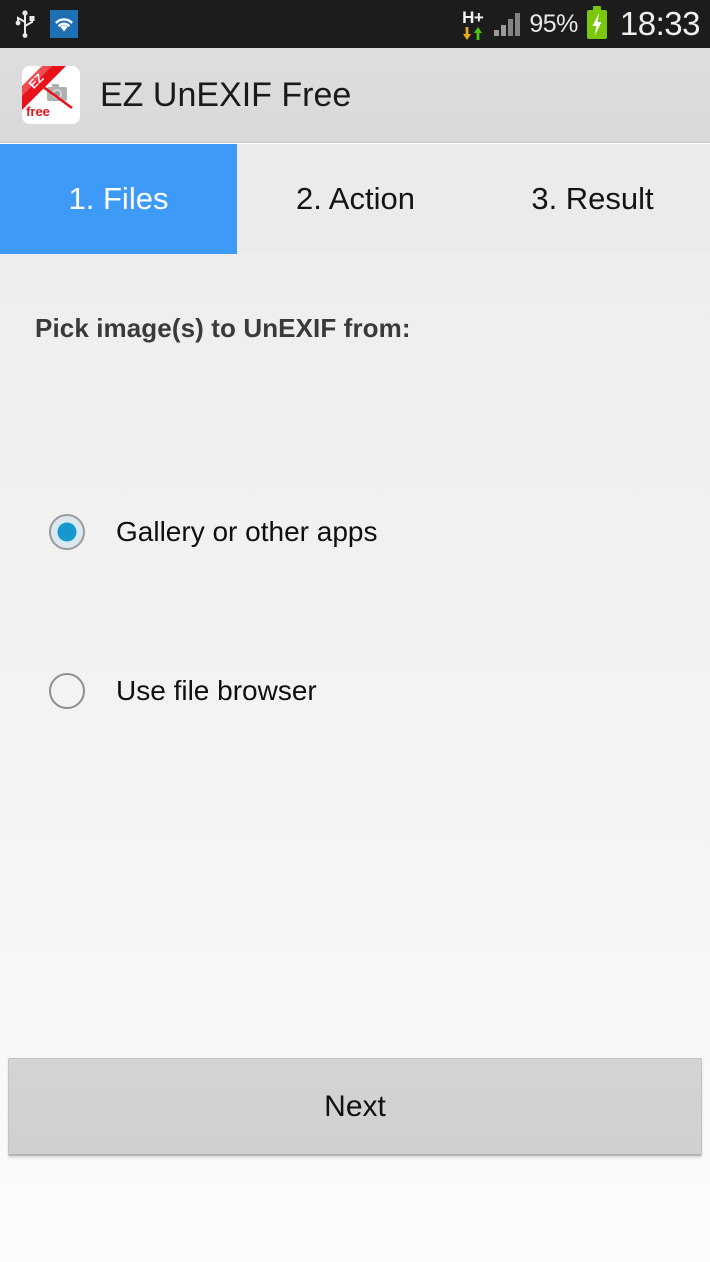 The image size is (710, 1262). Describe the element at coordinates (67, 532) in the screenshot. I see `radio-button-selected-icon` at that location.